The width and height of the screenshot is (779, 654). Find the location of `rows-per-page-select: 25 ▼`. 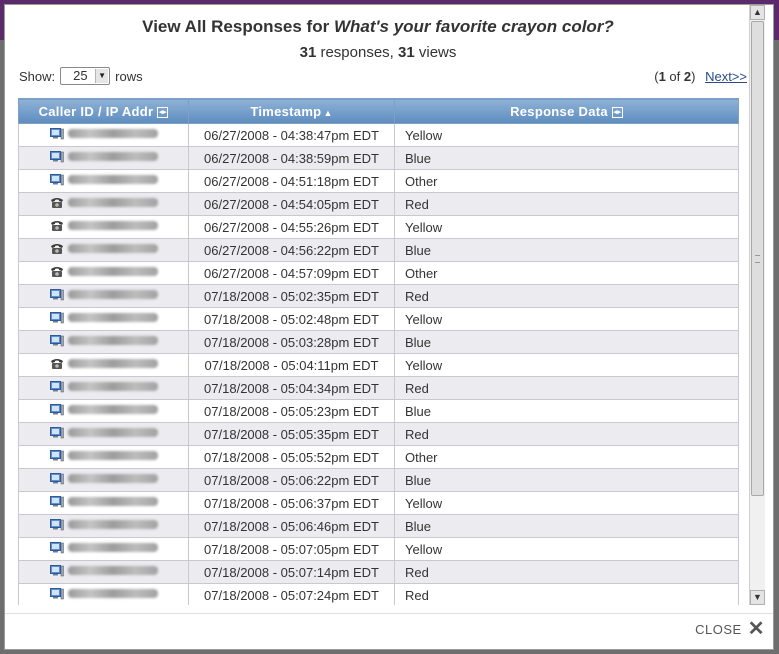

rows-per-page-select: 25 ▼ is located at coordinates (85, 76).